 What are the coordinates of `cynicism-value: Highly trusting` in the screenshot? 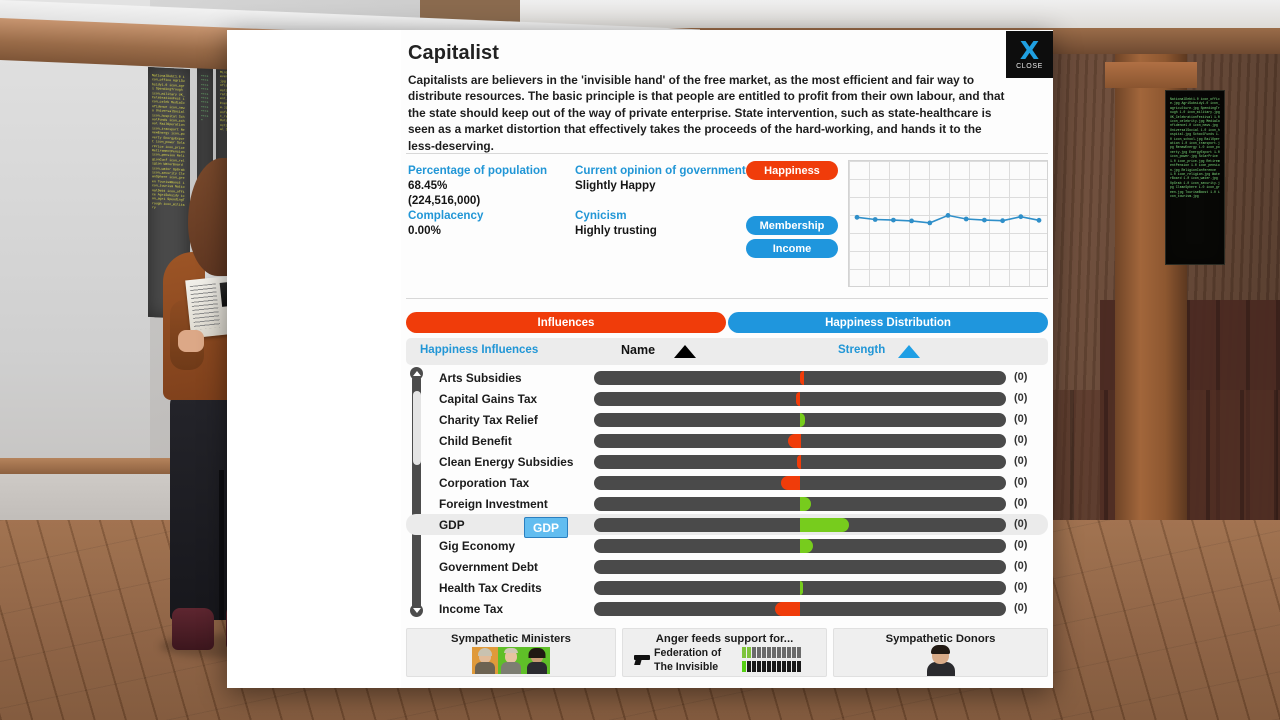 It's located at (616, 230).